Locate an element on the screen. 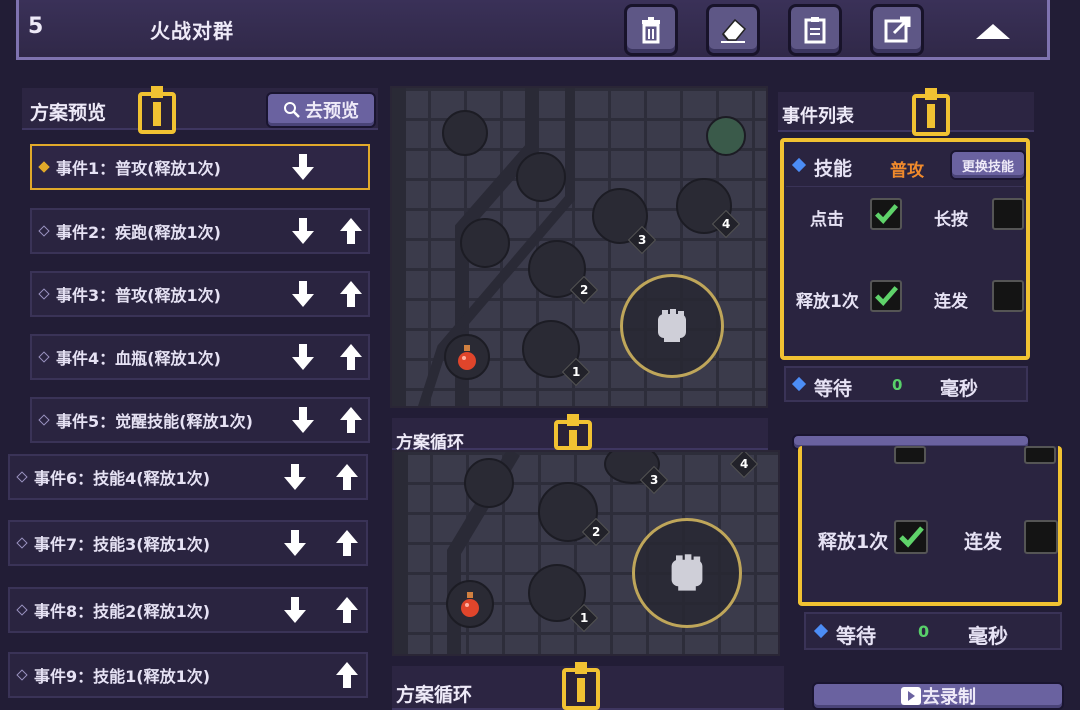 This screenshot has height=710, width=1080. event-label: 事件6：技能4(释放1次) is located at coordinates (122, 478).